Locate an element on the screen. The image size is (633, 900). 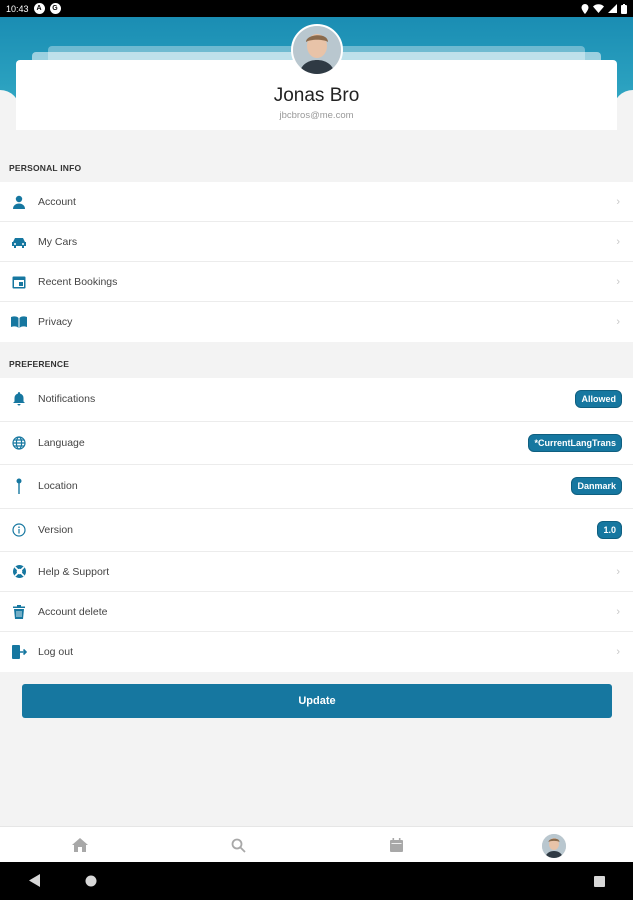
section-title-personal-info: PERSONAL INFO is located at coordinates (45, 168).